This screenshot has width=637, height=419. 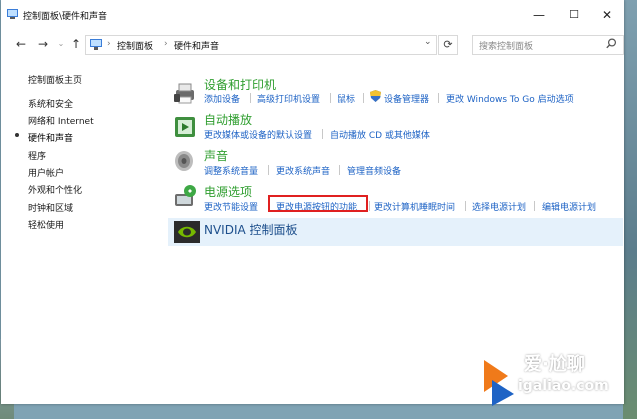 What do you see at coordinates (21, 44) in the screenshot?
I see `back-button: ←` at bounding box center [21, 44].